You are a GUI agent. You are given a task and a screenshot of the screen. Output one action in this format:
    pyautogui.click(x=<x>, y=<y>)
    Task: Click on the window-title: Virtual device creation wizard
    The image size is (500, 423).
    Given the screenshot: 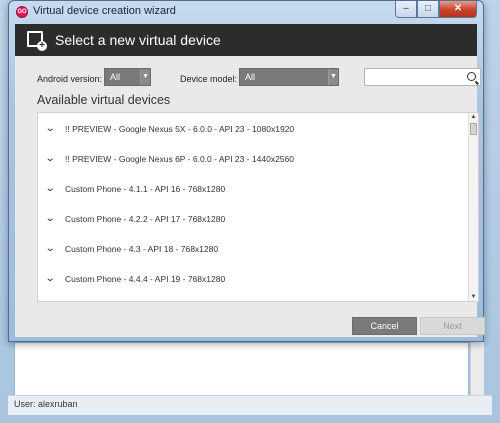 What is the action you would take?
    pyautogui.click(x=104, y=11)
    